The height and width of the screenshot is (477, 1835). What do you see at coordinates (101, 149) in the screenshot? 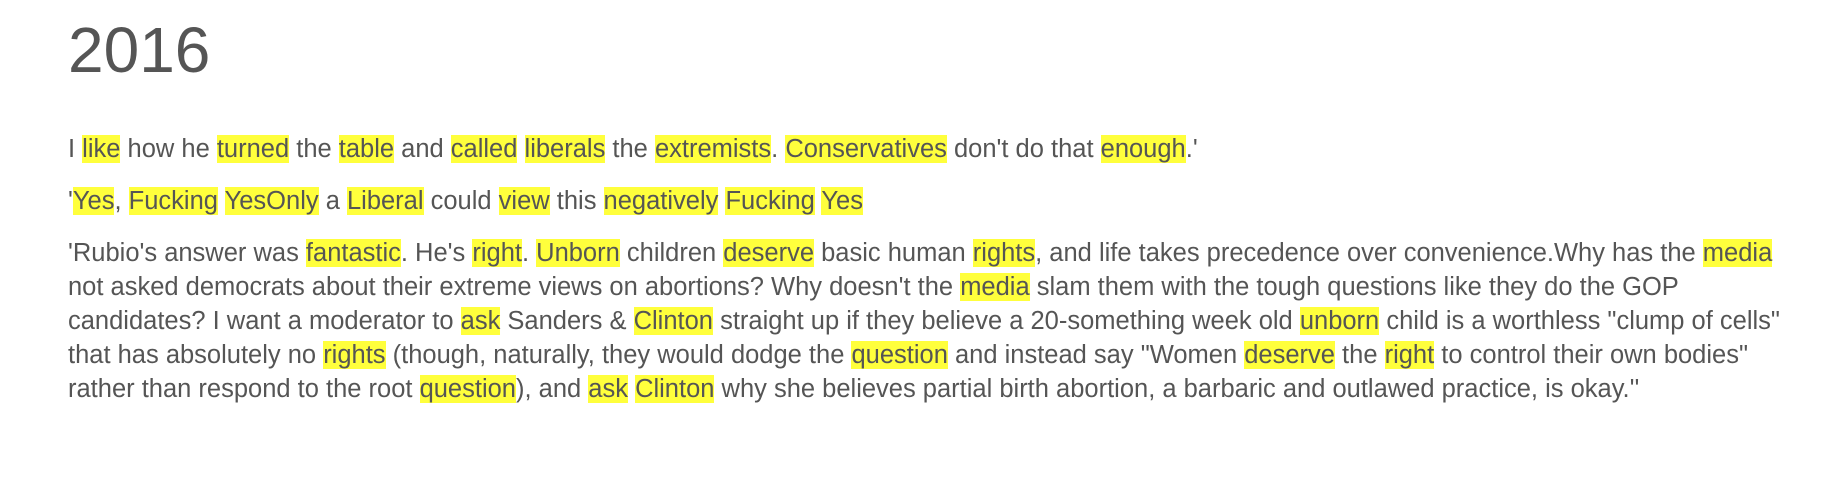
I see `highlighted-keyword: like` at bounding box center [101, 149].